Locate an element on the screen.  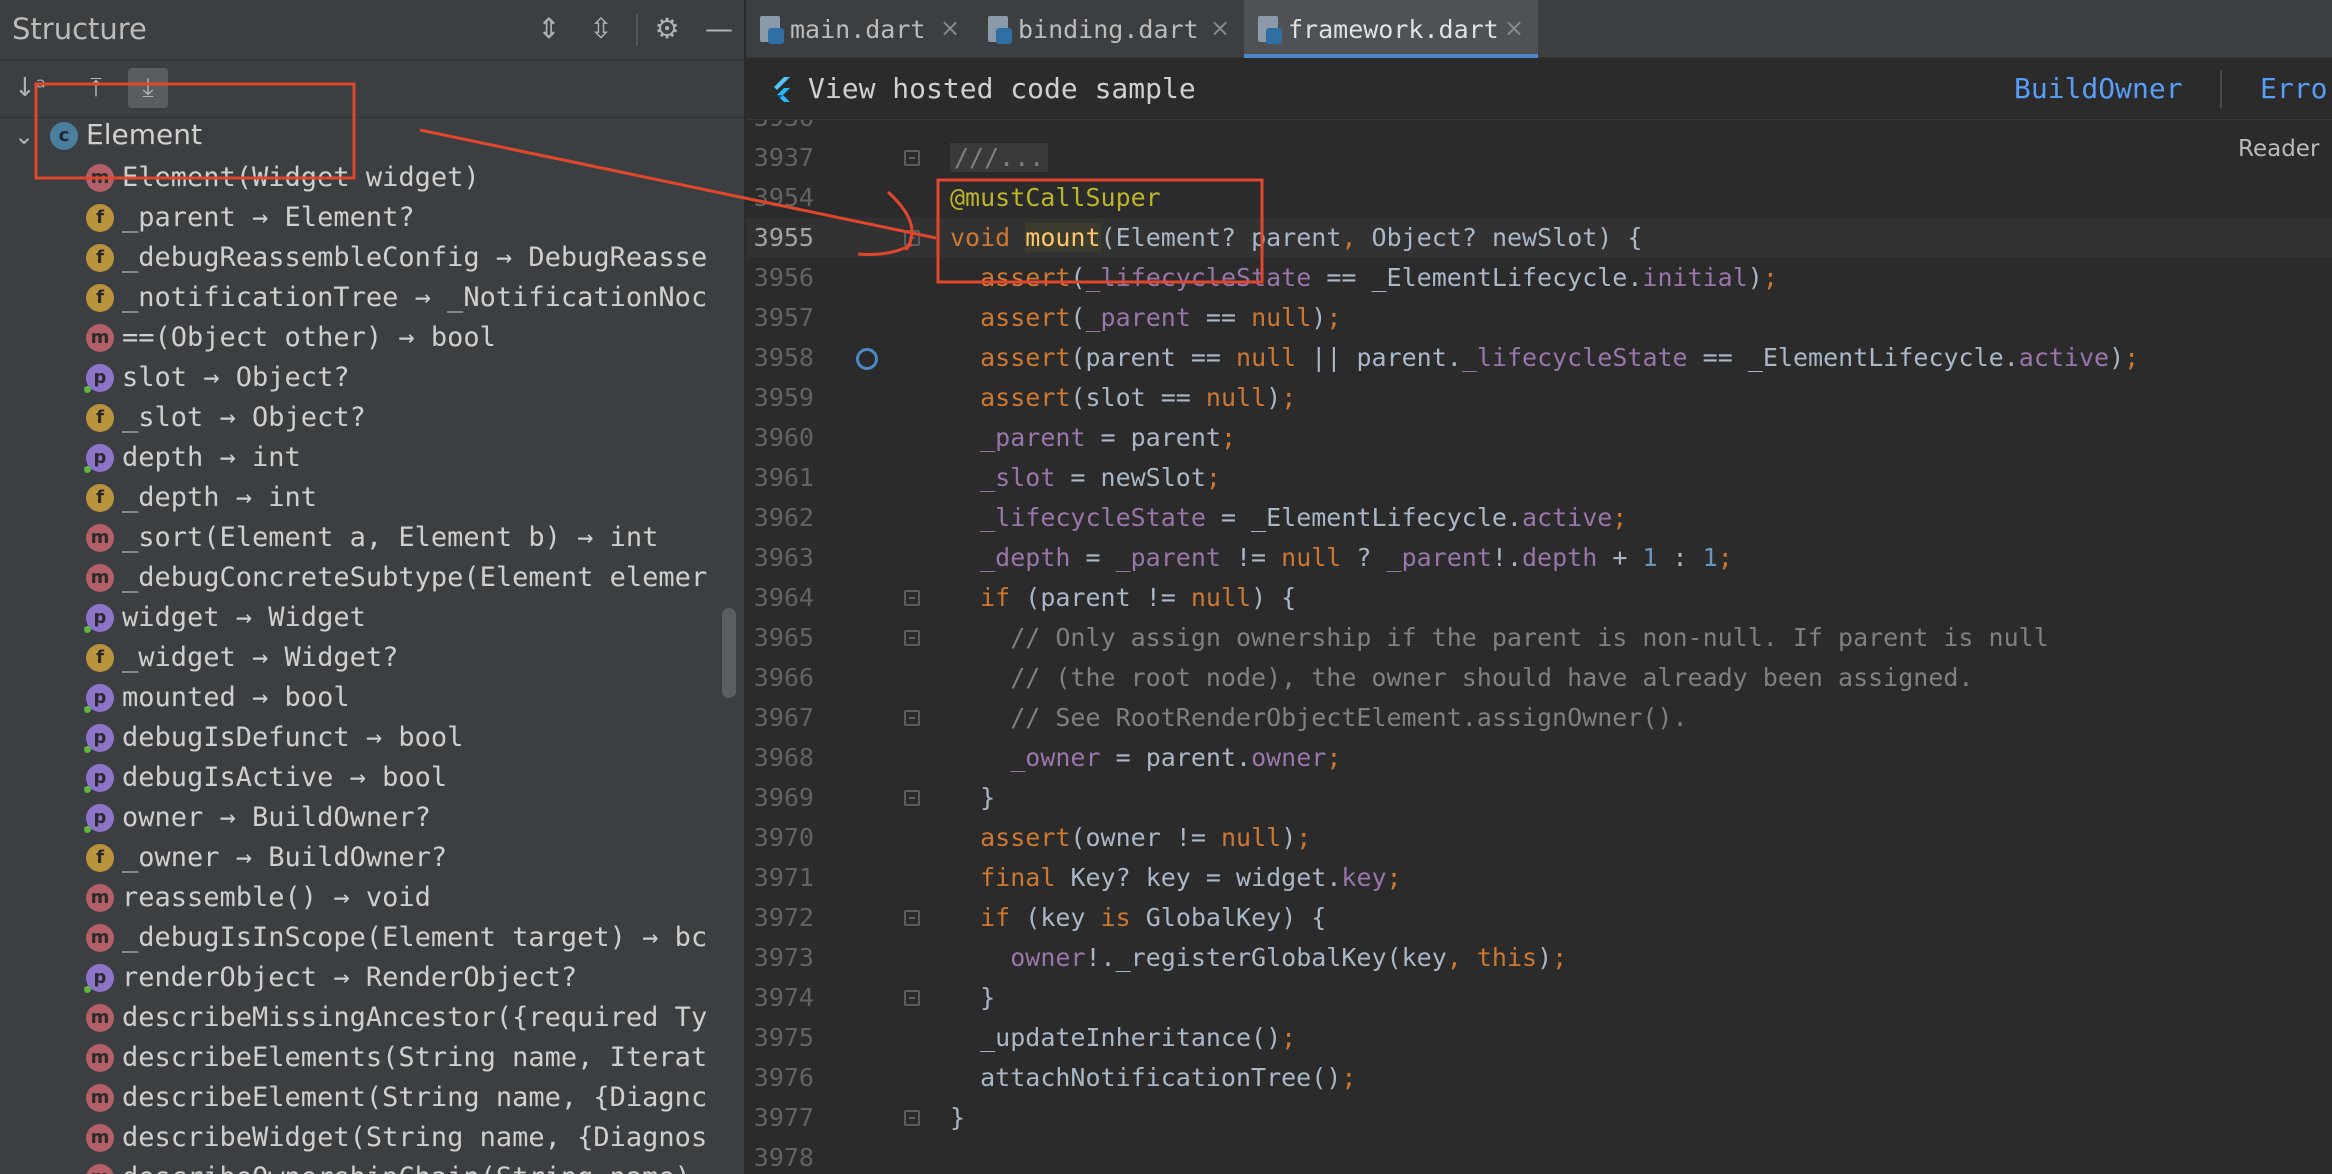
code-line: 3978 is located at coordinates (1539, 1156).